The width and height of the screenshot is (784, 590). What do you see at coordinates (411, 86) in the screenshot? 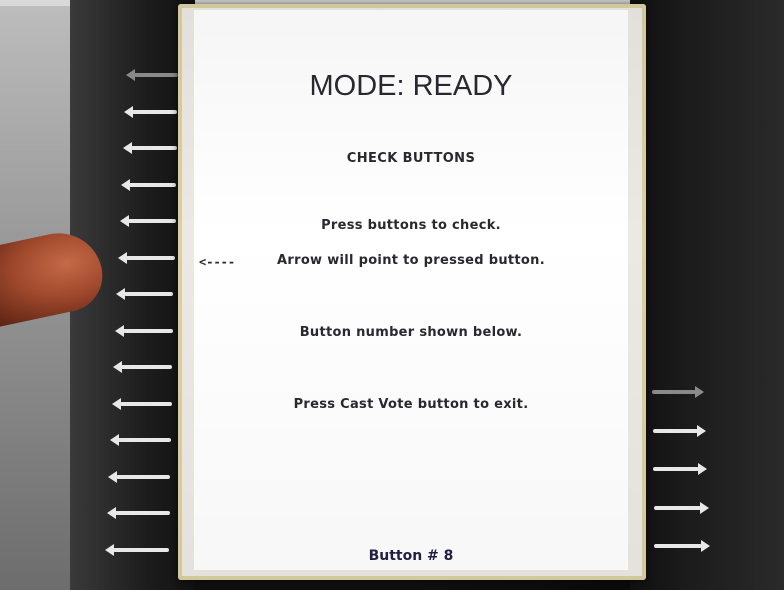
I see `mode-title: MODE: READY` at bounding box center [411, 86].